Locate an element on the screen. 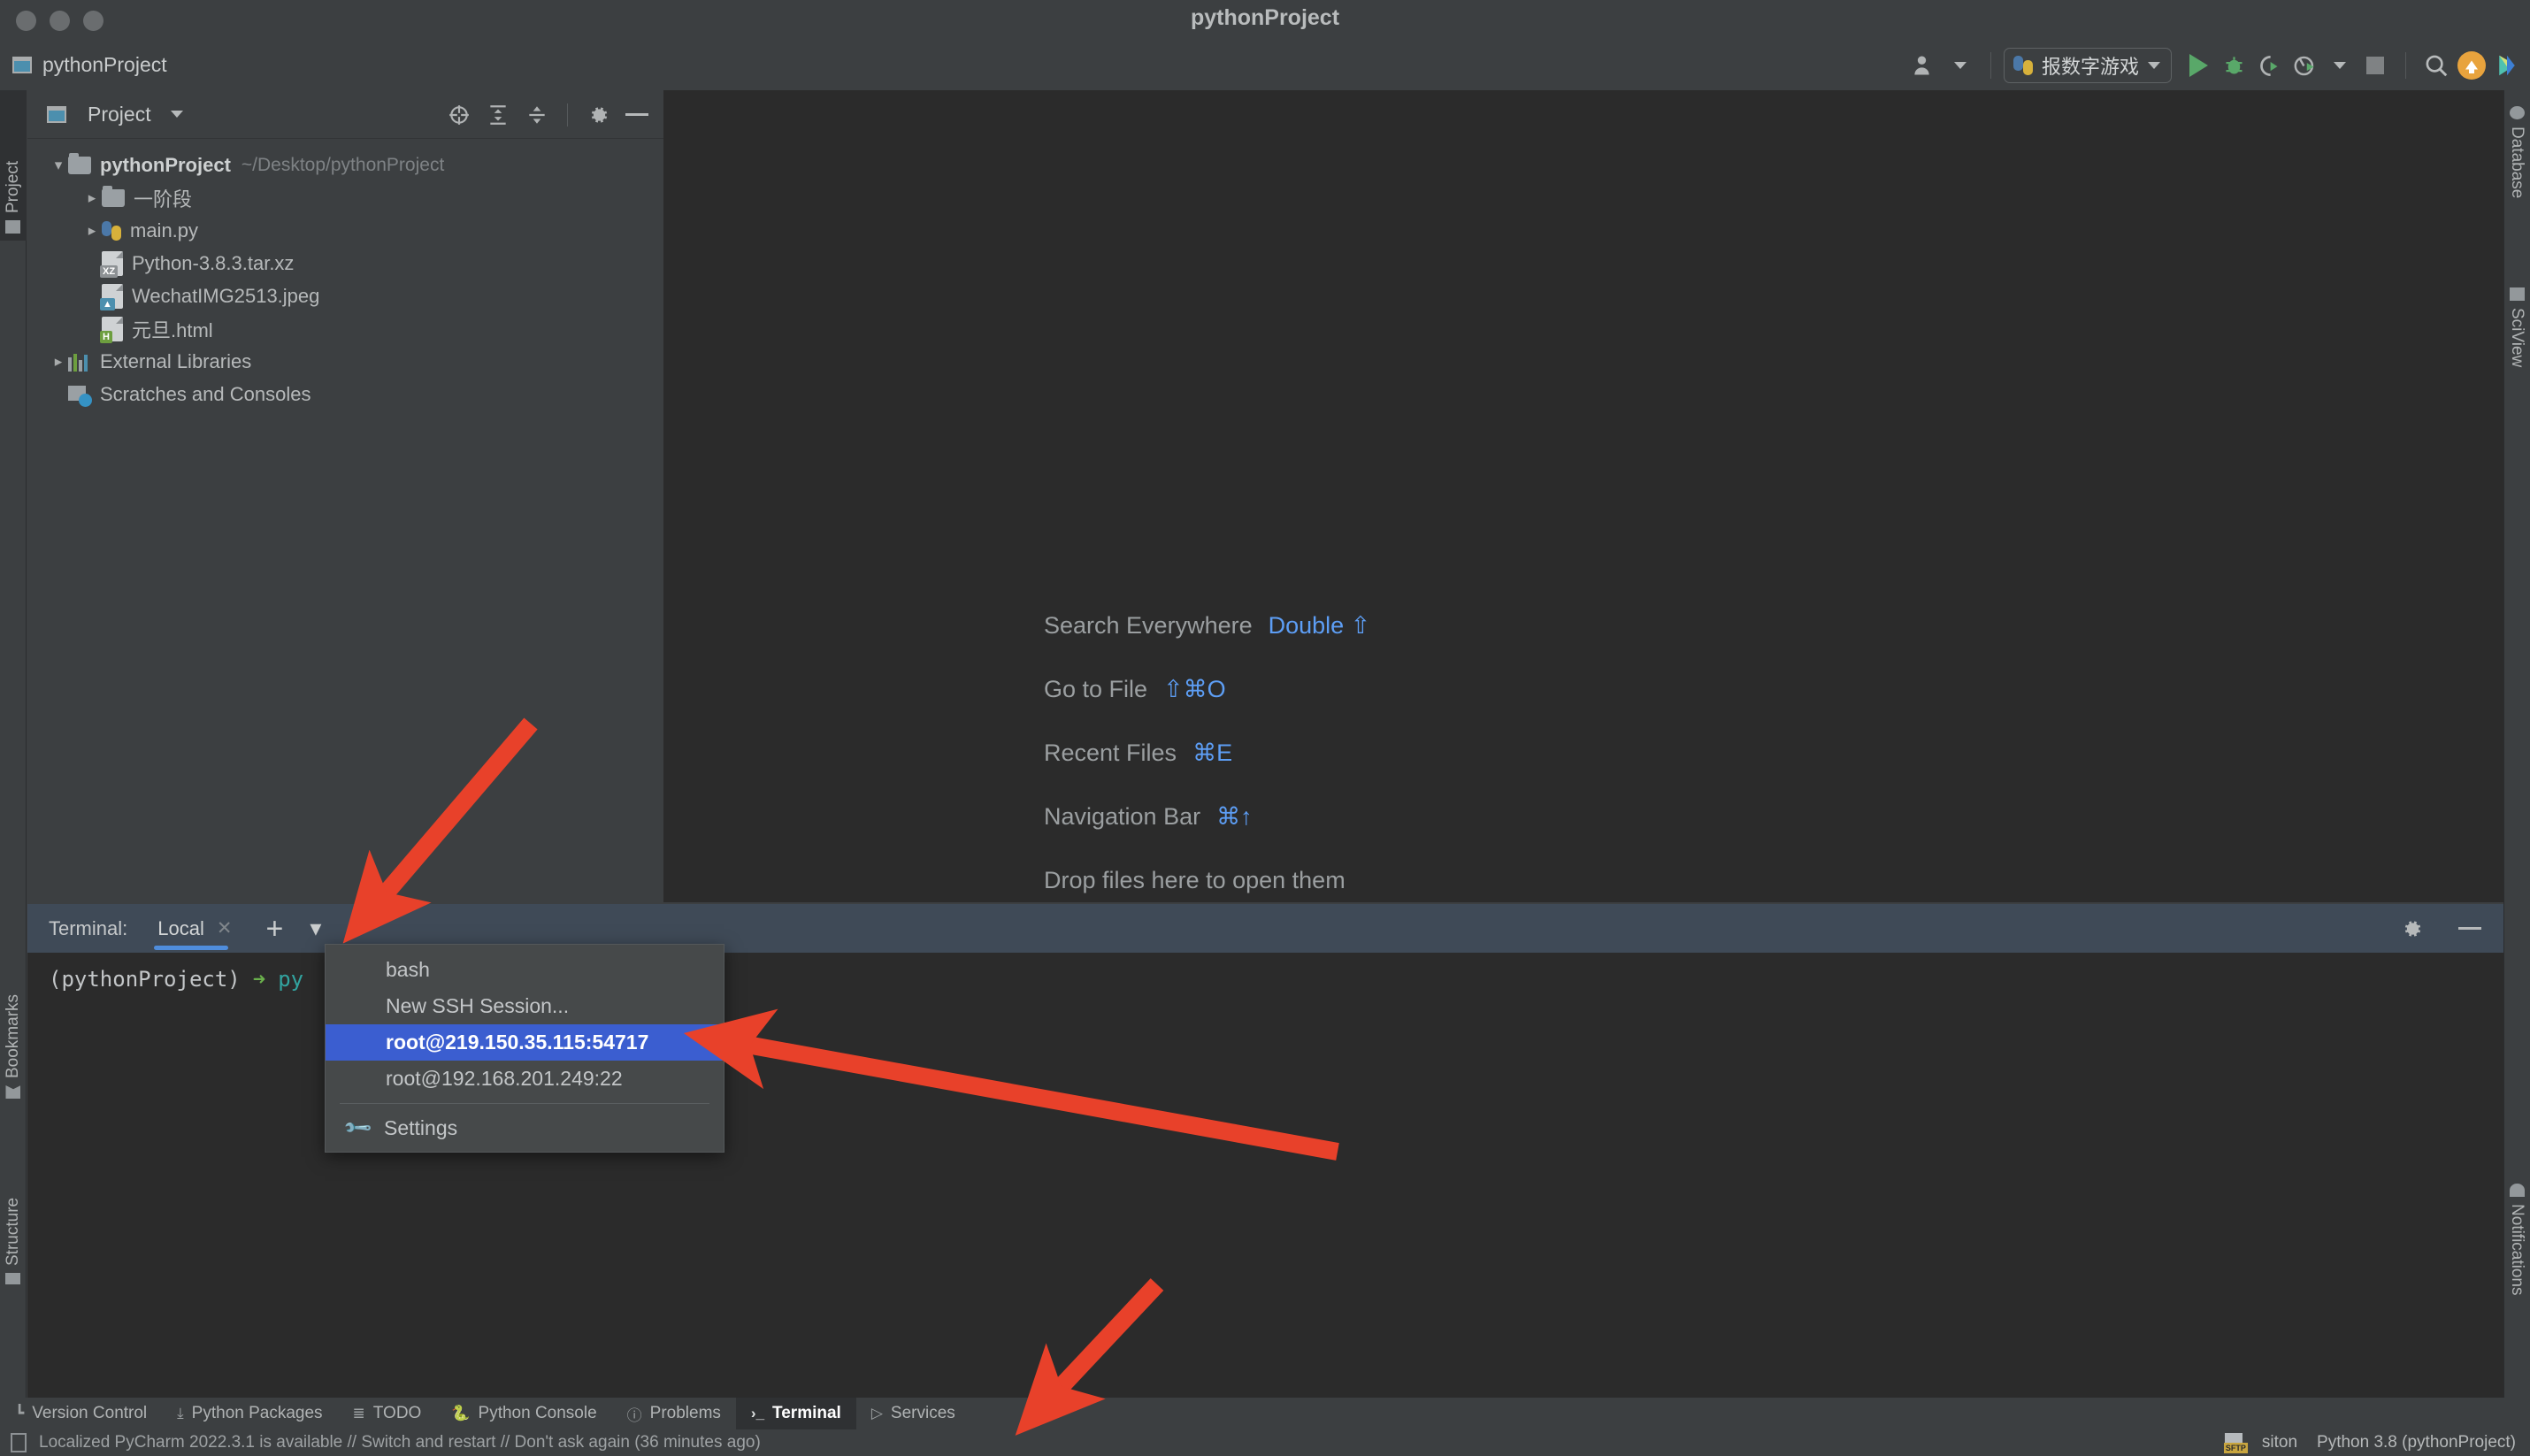  menu-item-bash: bash is located at coordinates (525, 970).